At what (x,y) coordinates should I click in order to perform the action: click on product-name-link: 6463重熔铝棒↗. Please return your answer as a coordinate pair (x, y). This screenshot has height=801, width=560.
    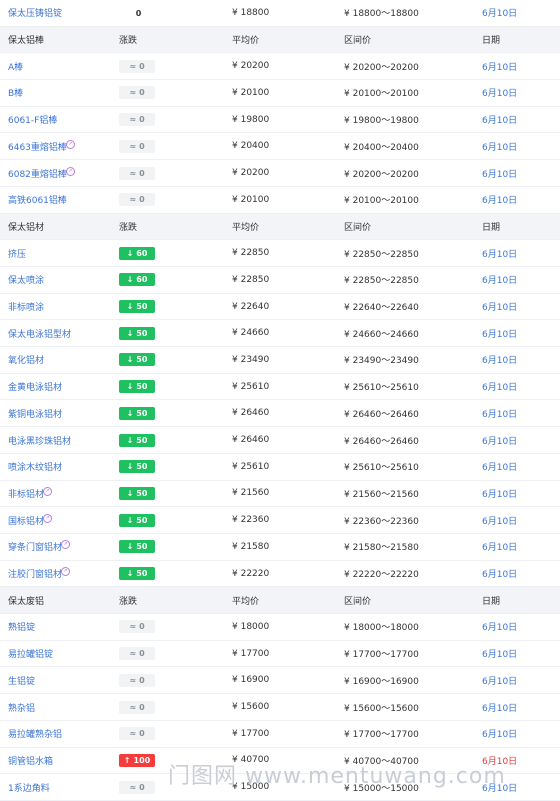
    Looking at the image, I should click on (41, 146).